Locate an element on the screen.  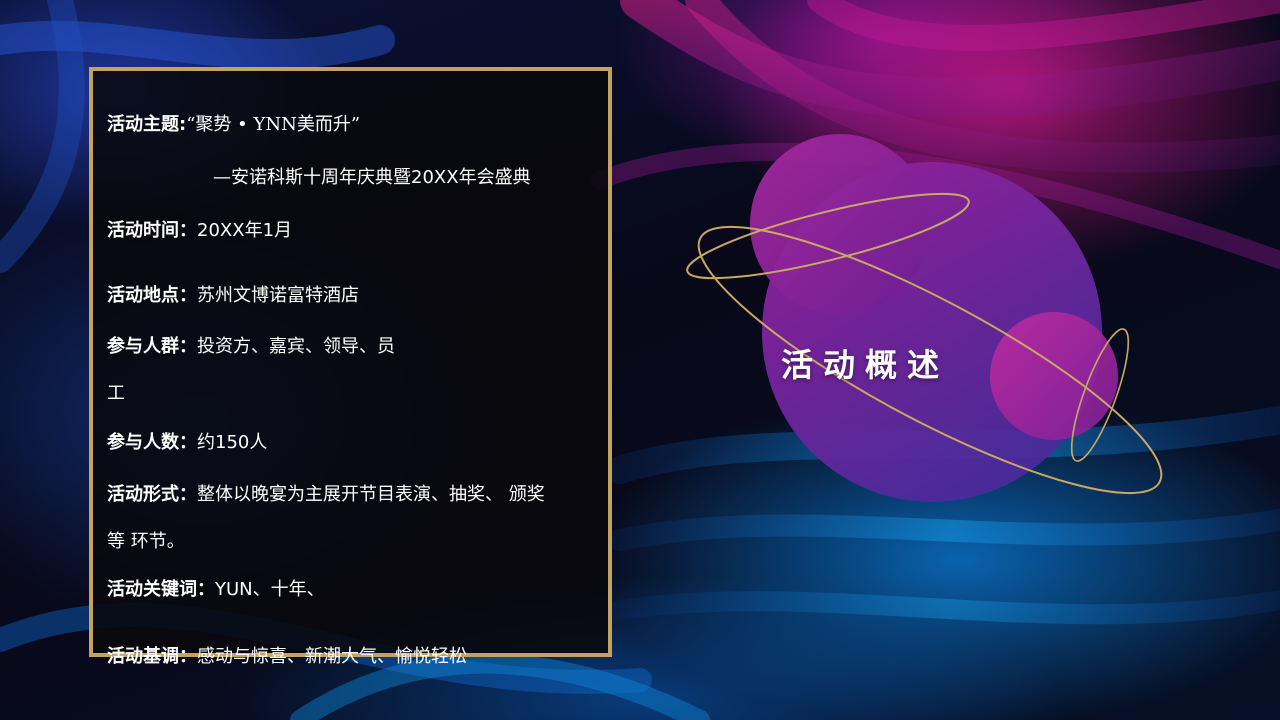
planet-moon is located at coordinates (1054, 376).